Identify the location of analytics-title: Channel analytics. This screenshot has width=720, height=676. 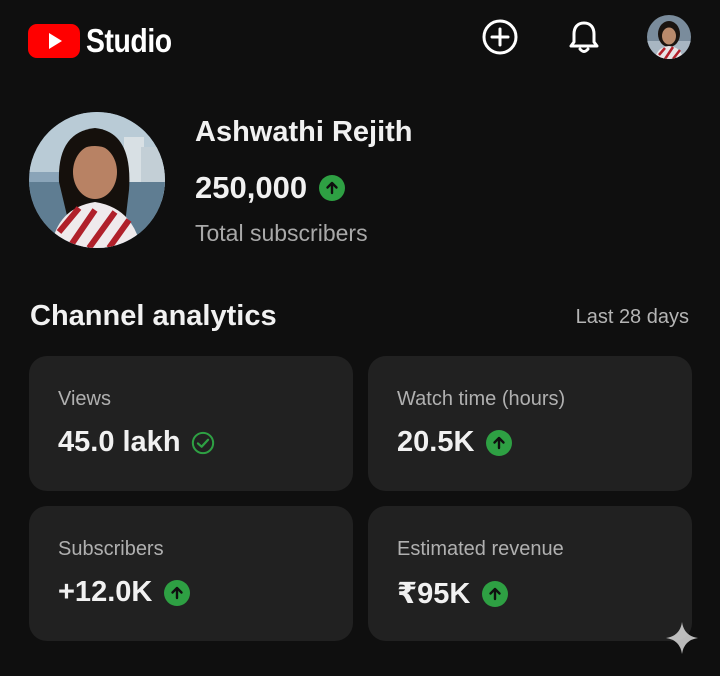
(153, 316).